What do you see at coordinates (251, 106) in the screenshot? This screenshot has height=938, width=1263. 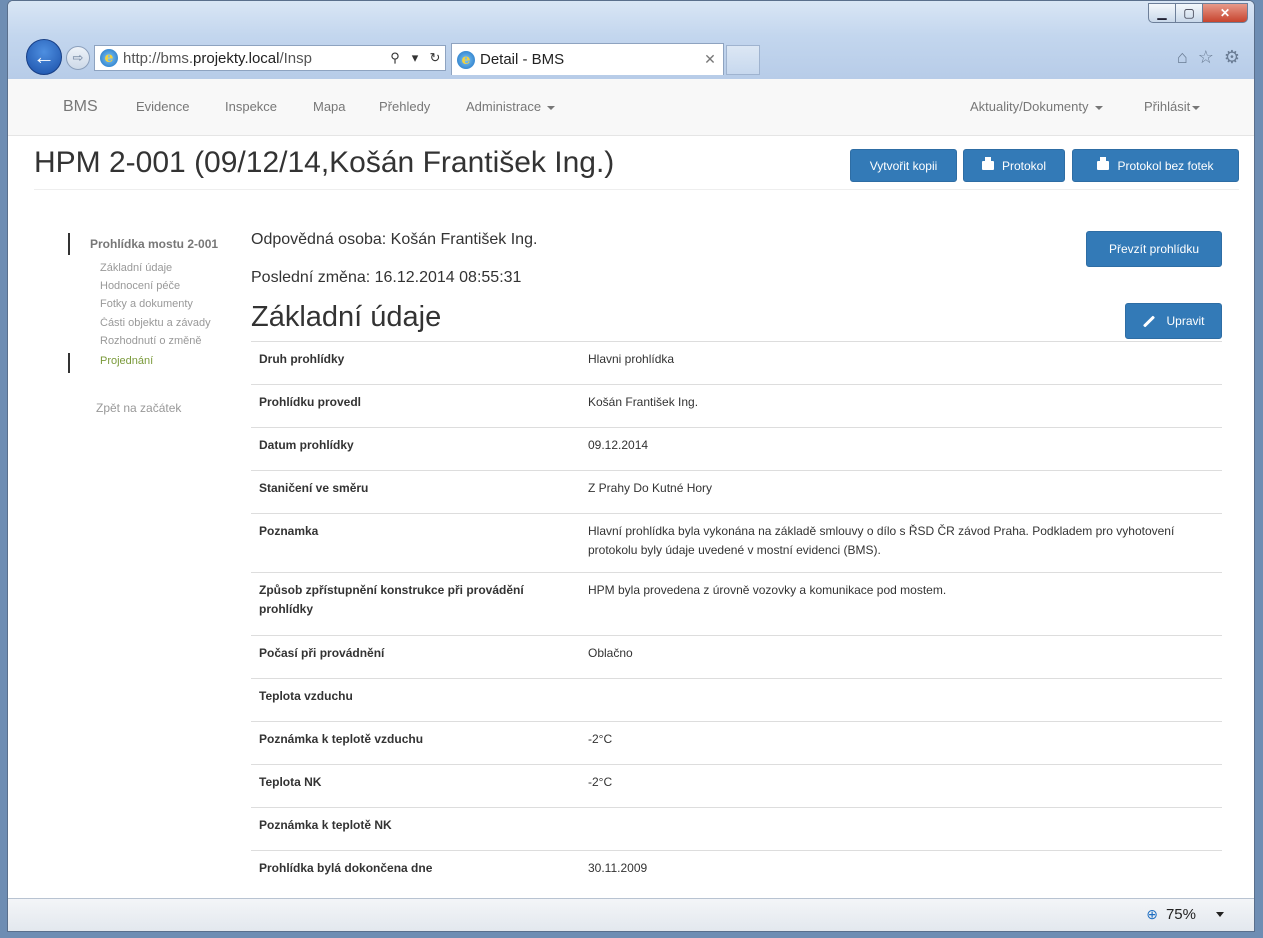 I see `nav-inspekce: Inspekce` at bounding box center [251, 106].